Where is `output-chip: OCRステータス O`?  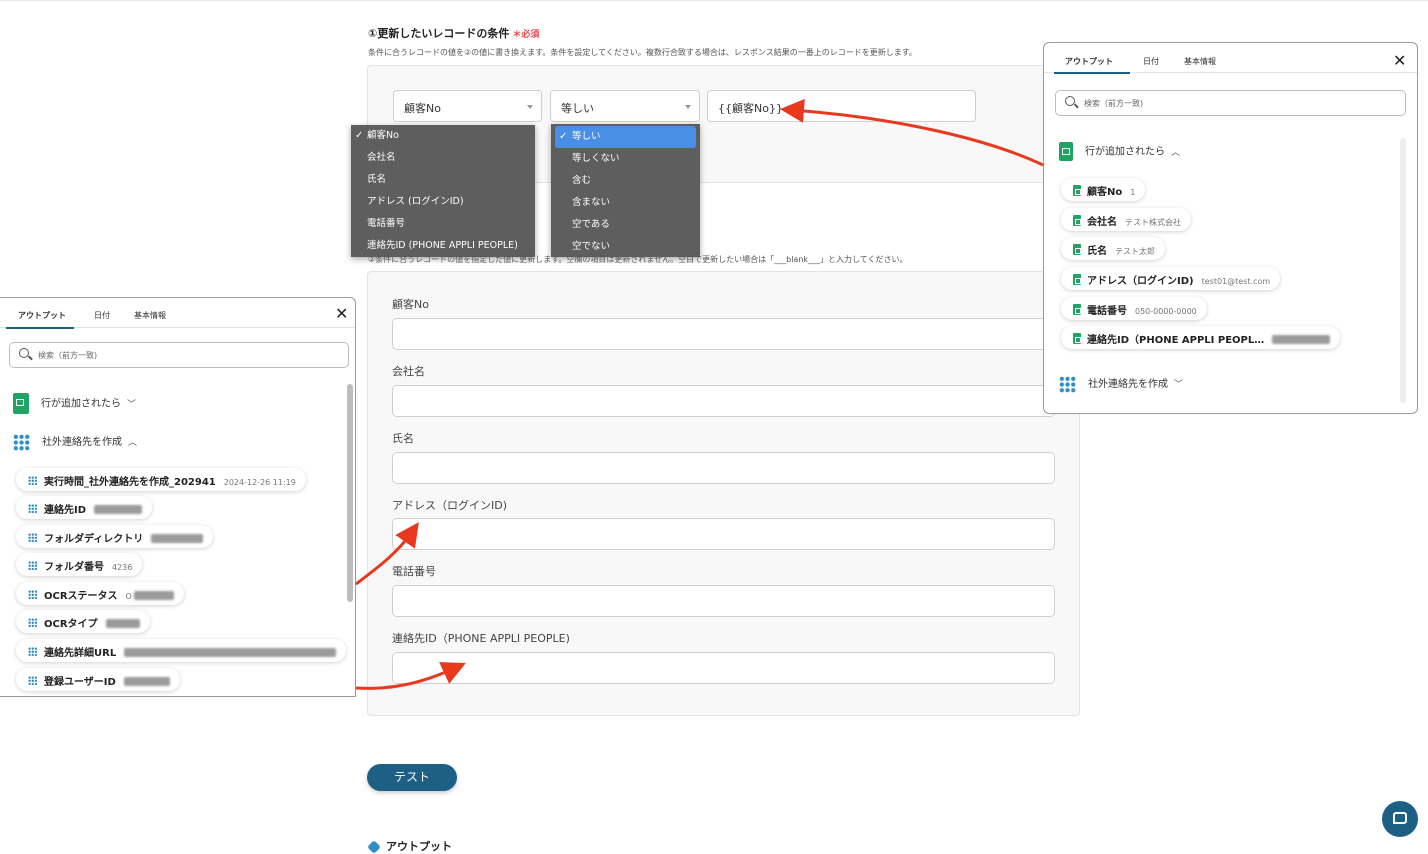 output-chip: OCRステータス O is located at coordinates (100, 593).